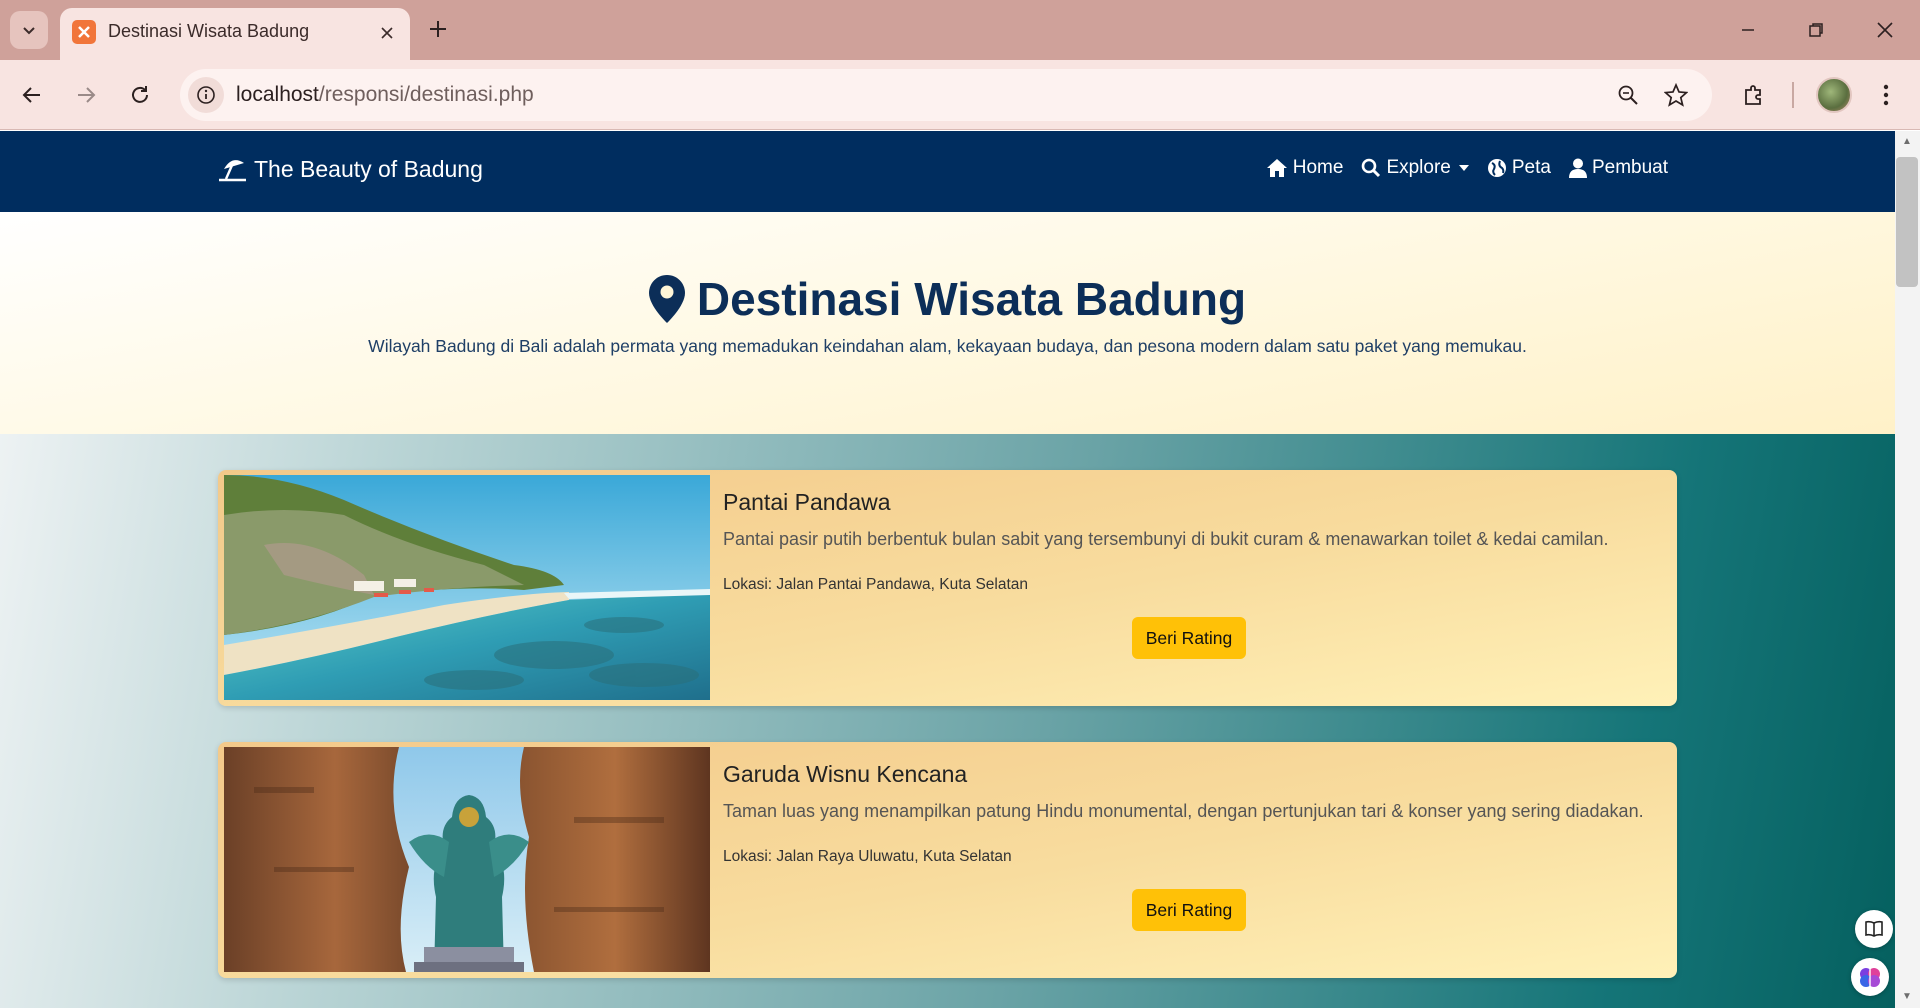 The image size is (1920, 1008). I want to click on nav-home: Home, so click(1305, 168).